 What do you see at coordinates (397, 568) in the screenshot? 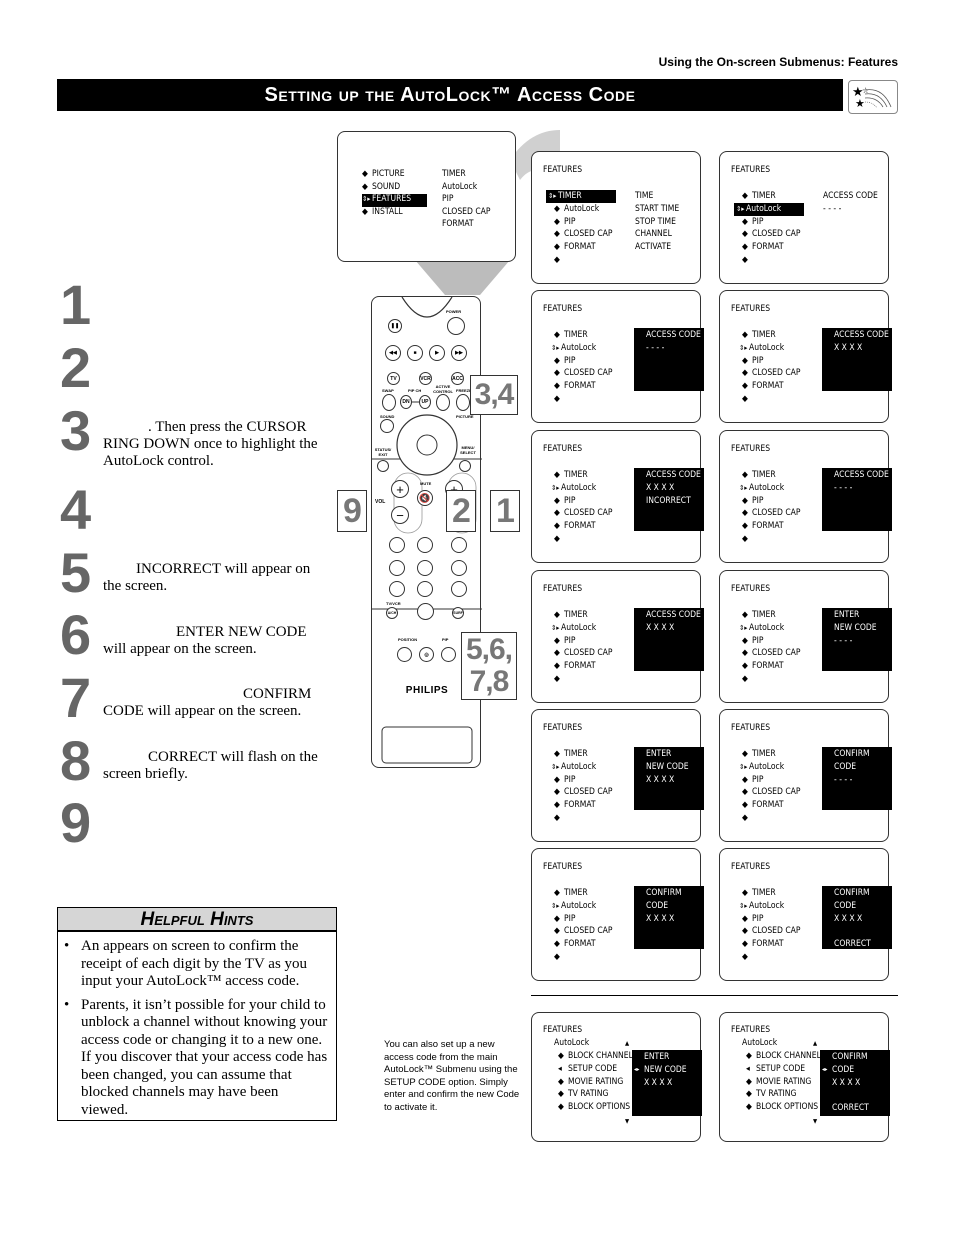
I see `digit-4-button` at bounding box center [397, 568].